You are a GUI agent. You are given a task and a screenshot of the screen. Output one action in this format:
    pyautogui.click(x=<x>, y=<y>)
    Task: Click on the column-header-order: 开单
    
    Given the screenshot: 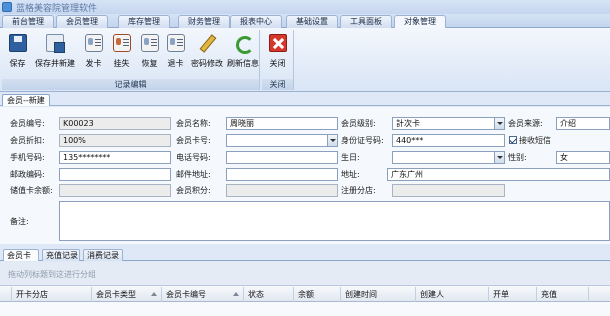 What is the action you would take?
    pyautogui.click(x=513, y=294)
    